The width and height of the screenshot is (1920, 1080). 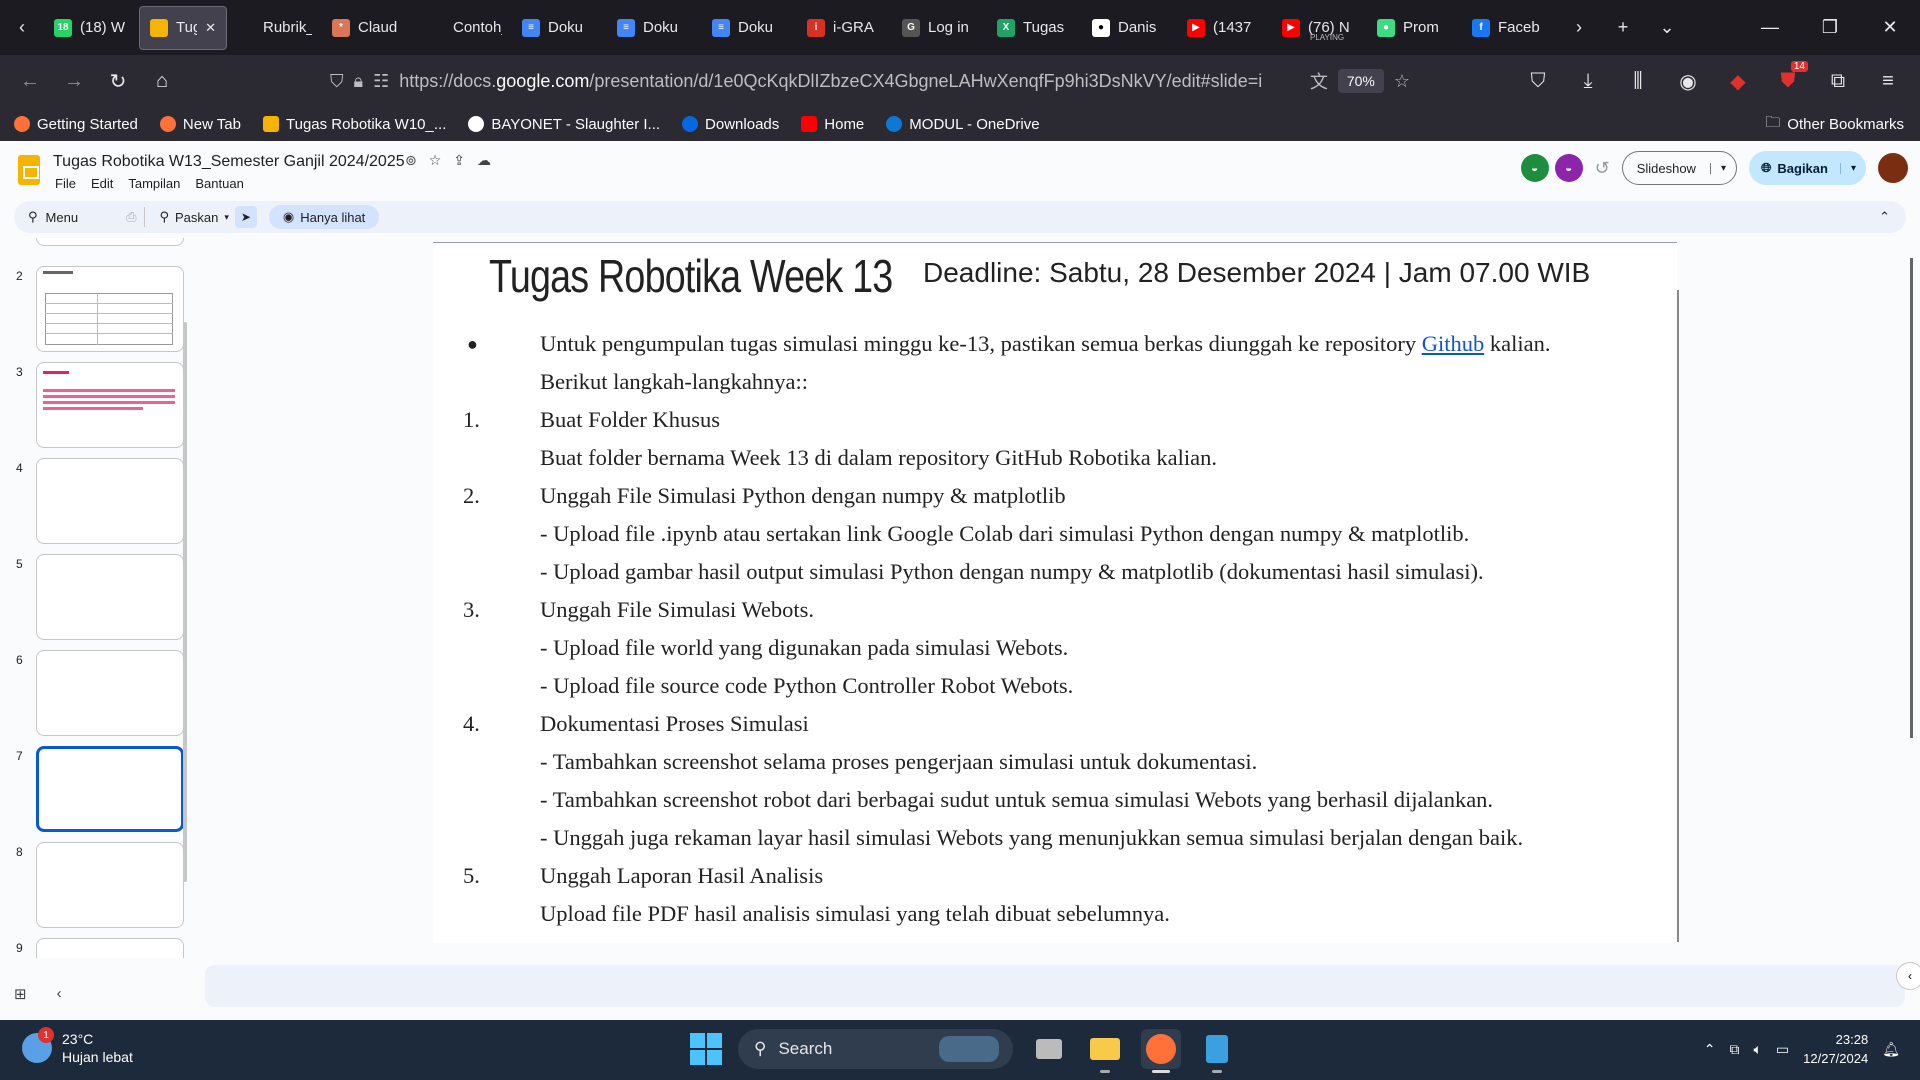 What do you see at coordinates (1105, 1051) in the screenshot?
I see `file-explorer-icon` at bounding box center [1105, 1051].